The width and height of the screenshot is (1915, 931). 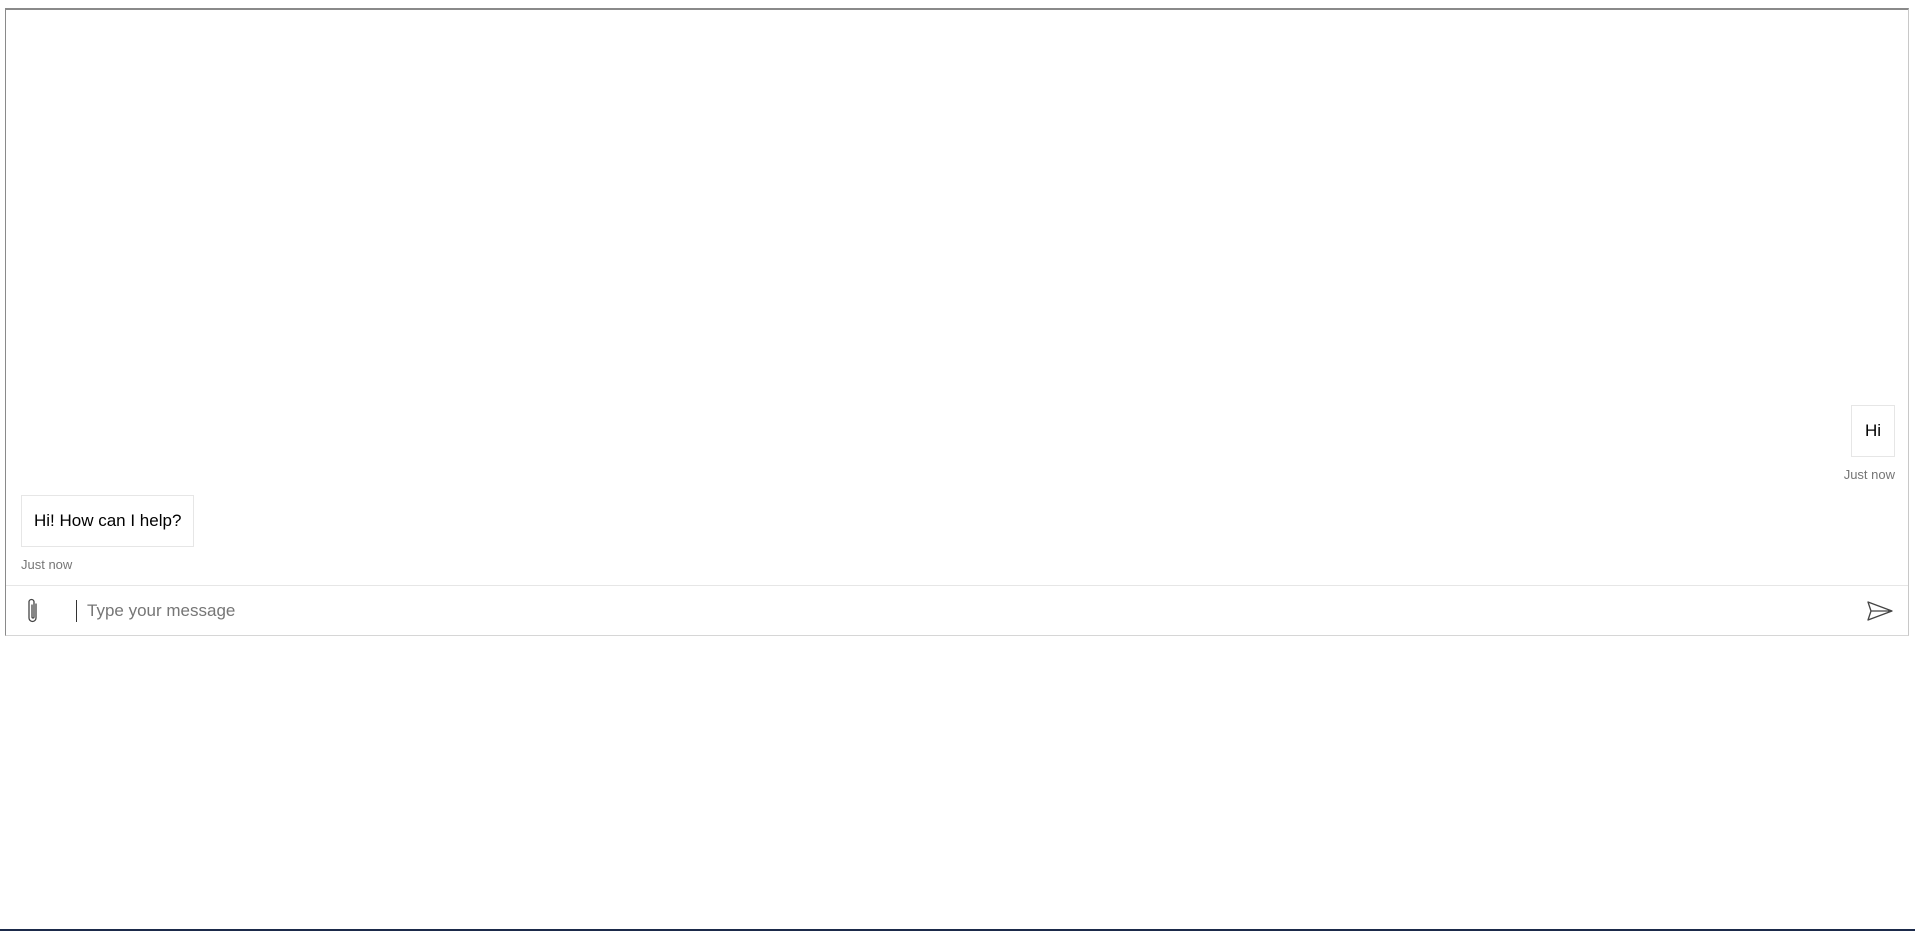 I want to click on message-composer, so click(x=957, y=611).